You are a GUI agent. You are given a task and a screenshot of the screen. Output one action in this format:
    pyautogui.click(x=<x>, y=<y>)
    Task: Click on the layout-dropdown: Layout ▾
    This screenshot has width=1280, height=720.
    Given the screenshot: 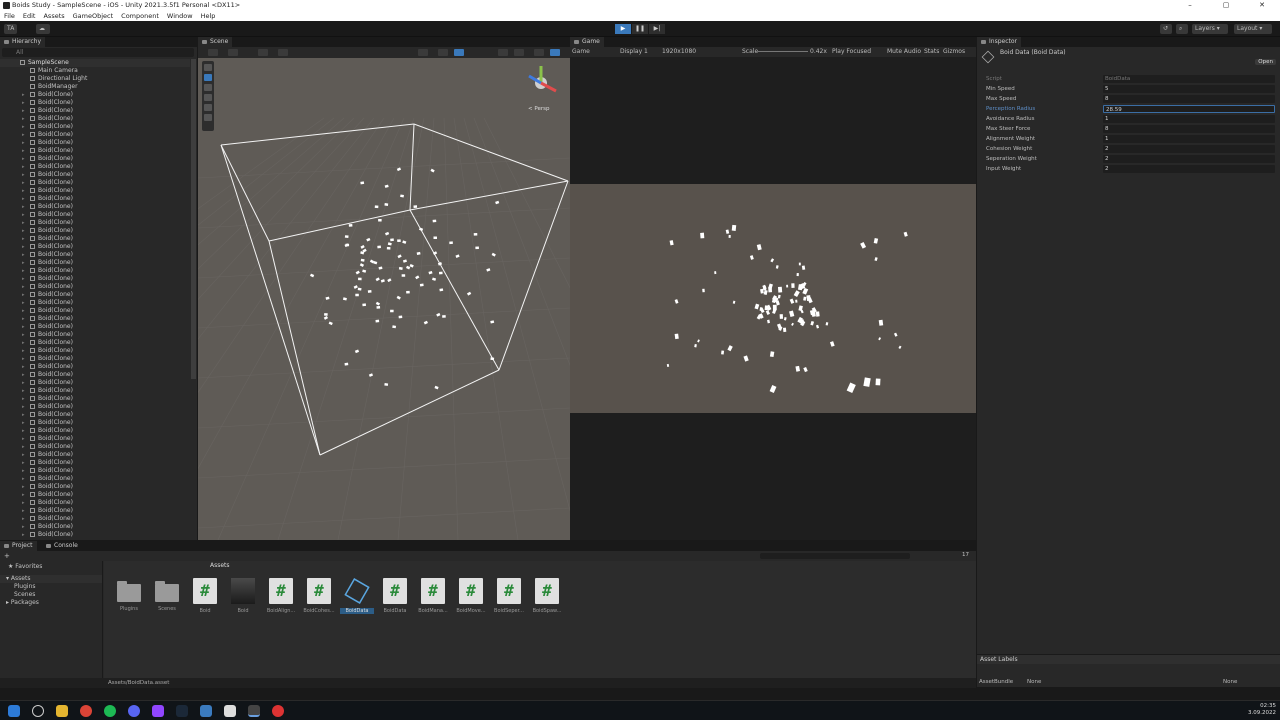 What is the action you would take?
    pyautogui.click(x=1253, y=29)
    